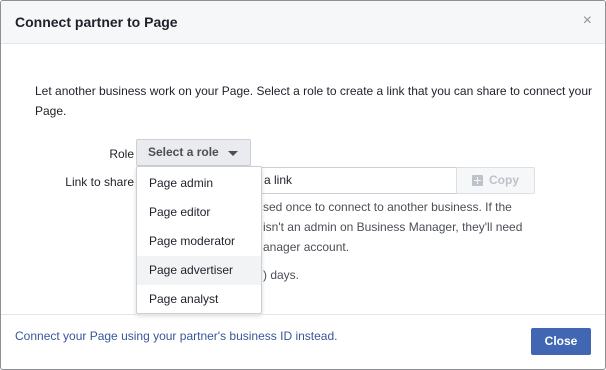  Describe the element at coordinates (587, 21) in the screenshot. I see `close-icon: ×` at that location.